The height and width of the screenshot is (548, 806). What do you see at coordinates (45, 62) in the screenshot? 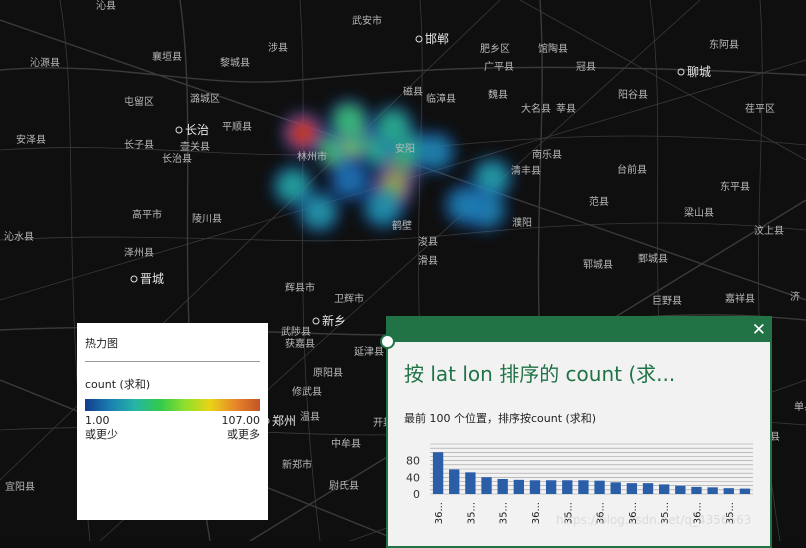
I see `city-label: 沁源县` at bounding box center [45, 62].